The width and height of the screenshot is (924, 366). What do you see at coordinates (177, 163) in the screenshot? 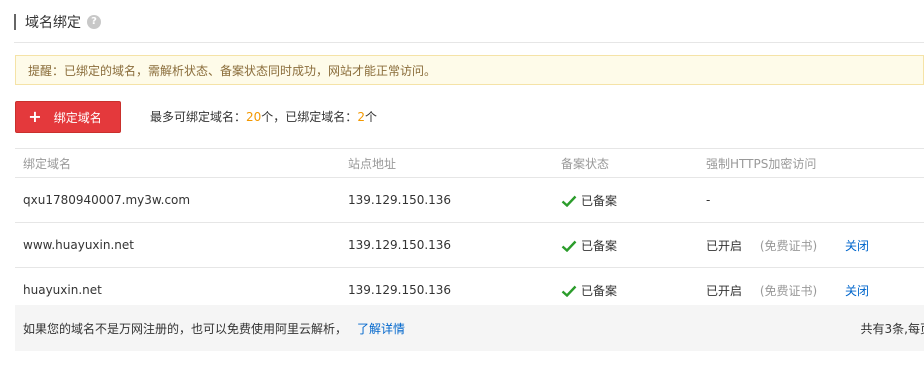
I see `col-header-domain: 绑定域名` at bounding box center [177, 163].